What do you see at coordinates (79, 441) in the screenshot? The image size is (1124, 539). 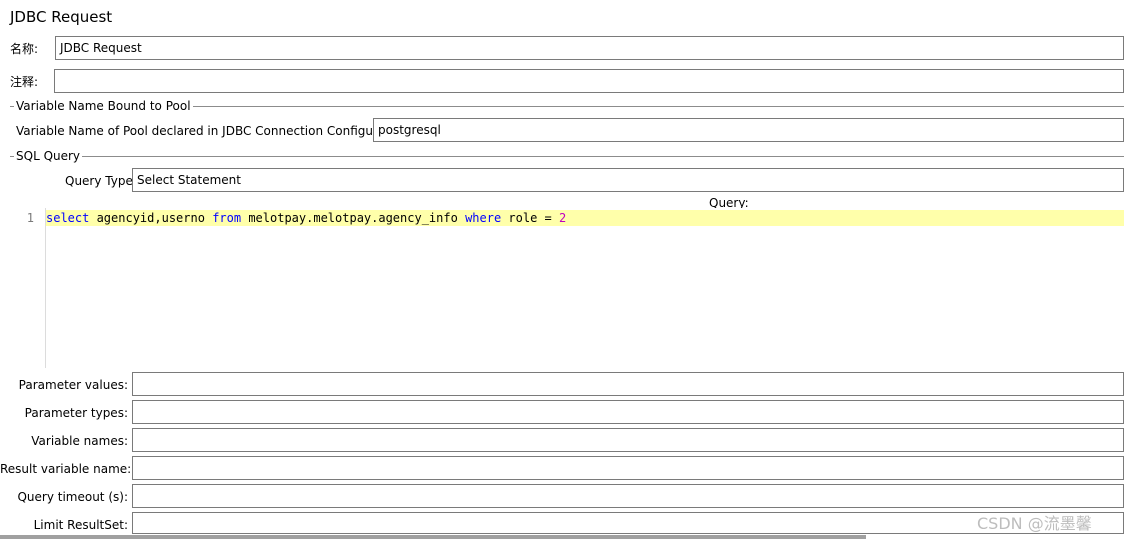 I see `variable-names-label: Variable names:` at bounding box center [79, 441].